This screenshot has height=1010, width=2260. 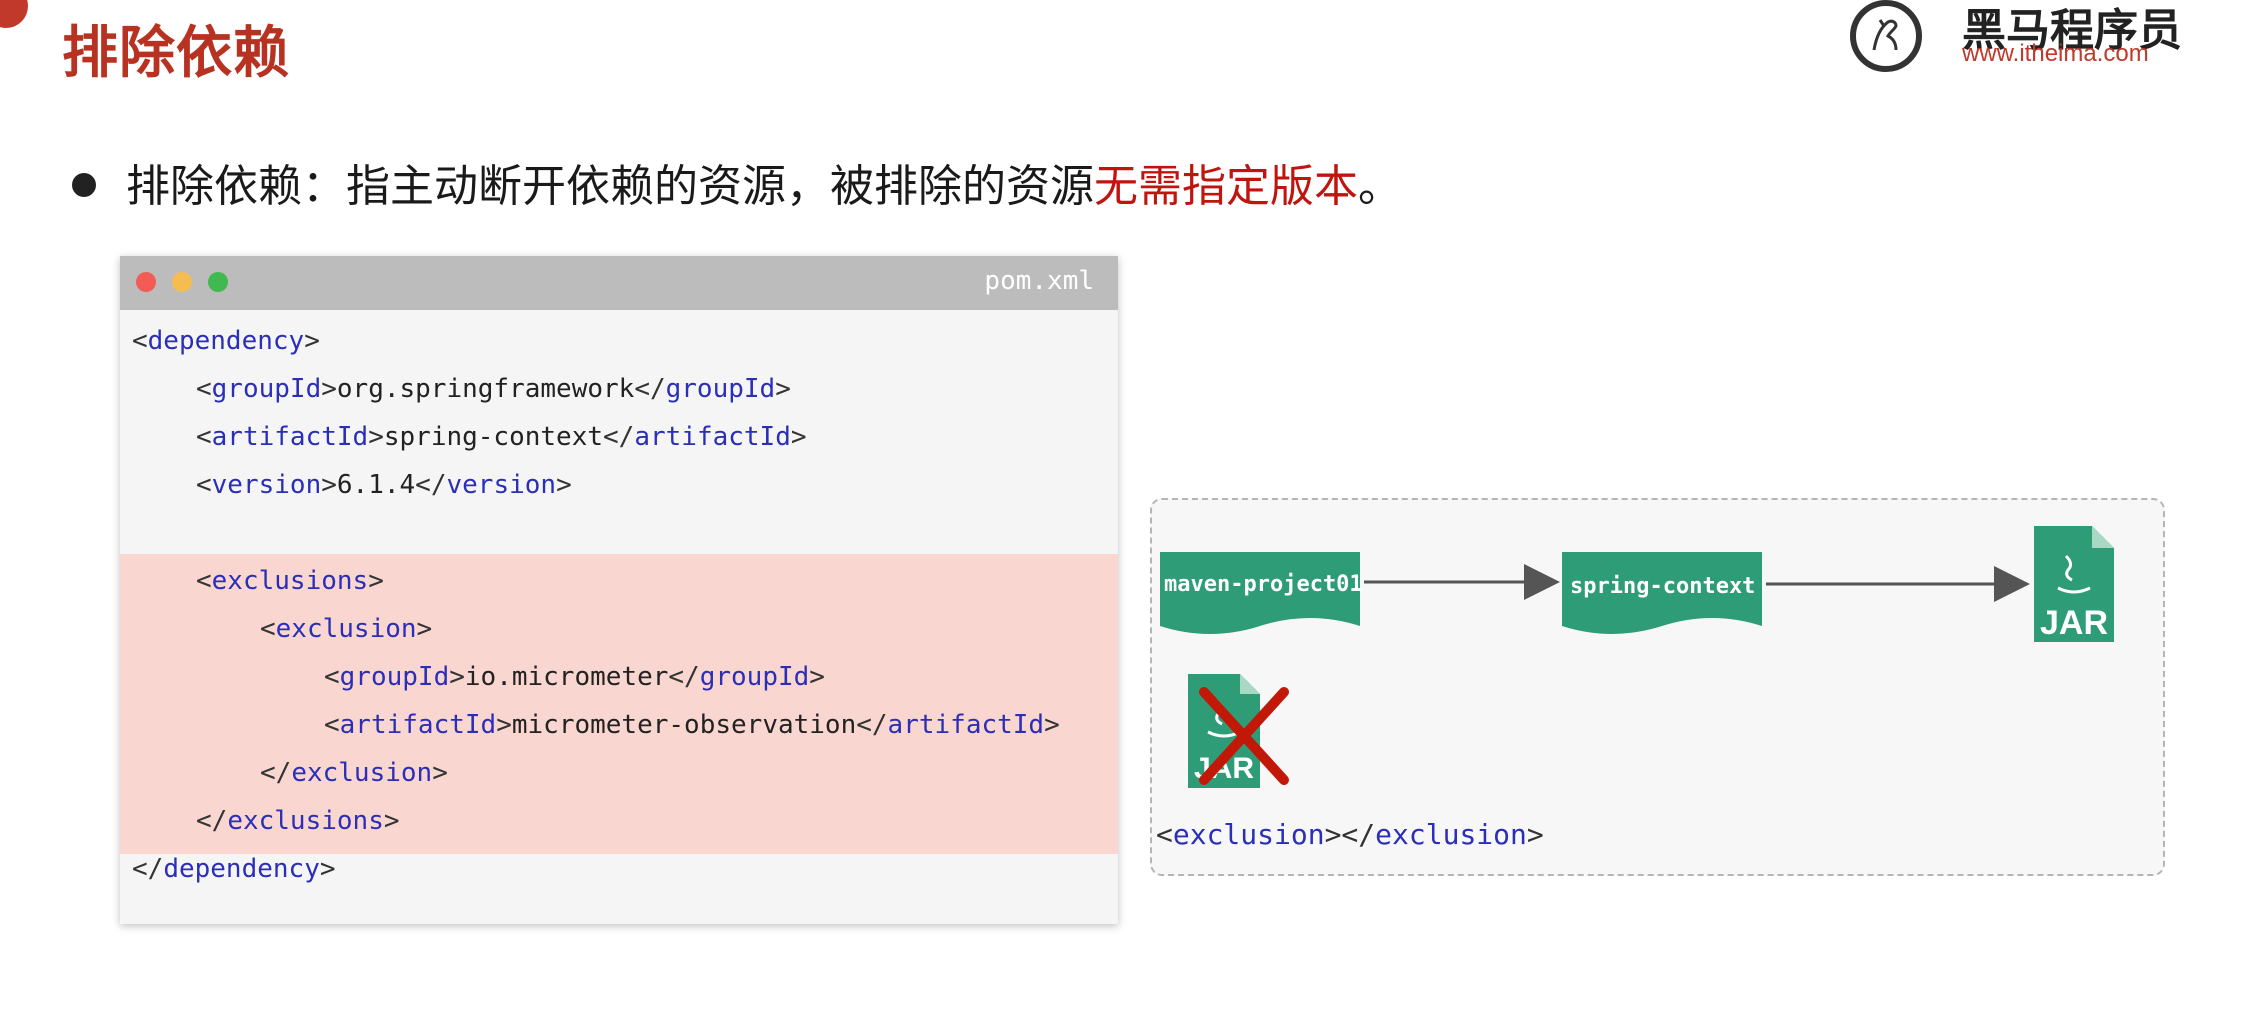 I want to click on close-tag: version, so click(x=501, y=485).